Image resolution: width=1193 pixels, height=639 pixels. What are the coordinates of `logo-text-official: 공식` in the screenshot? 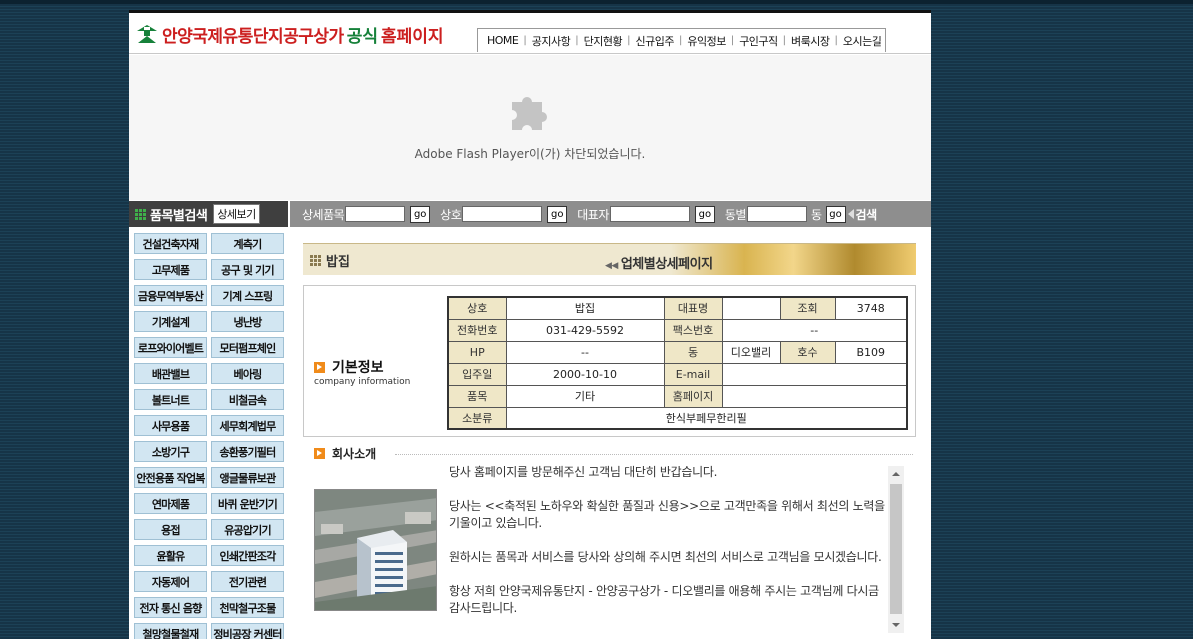 It's located at (362, 36).